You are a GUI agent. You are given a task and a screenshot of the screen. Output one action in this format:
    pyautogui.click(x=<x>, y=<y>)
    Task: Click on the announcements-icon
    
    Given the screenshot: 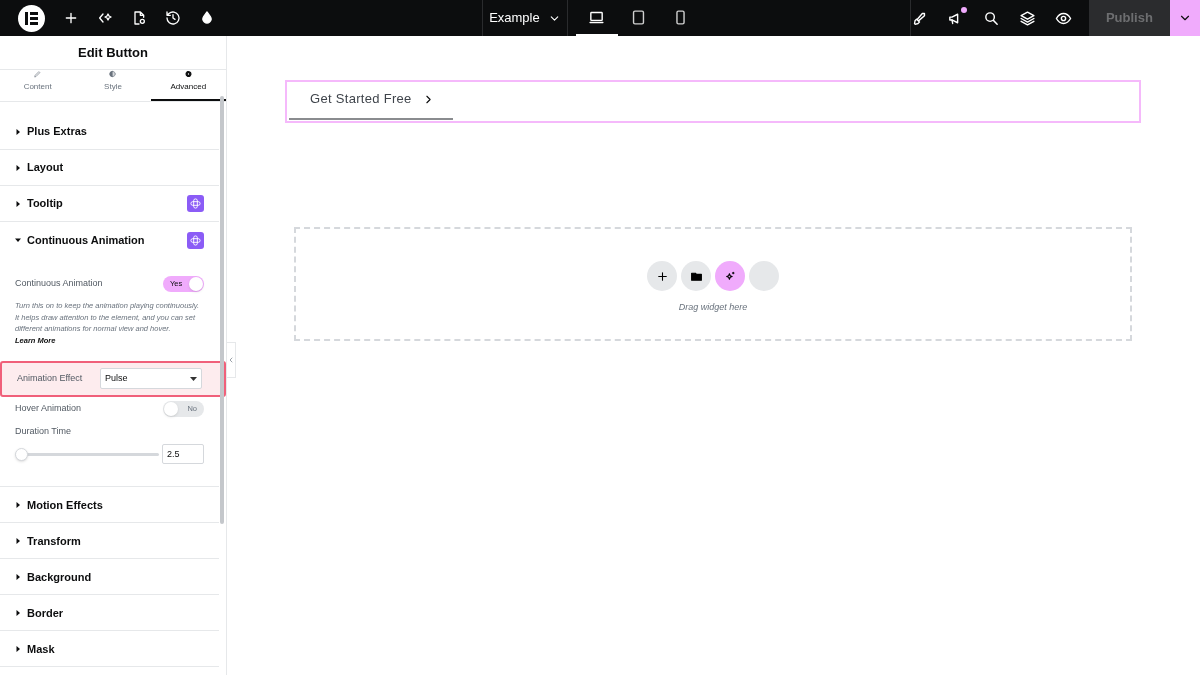 What is the action you would take?
    pyautogui.click(x=955, y=18)
    